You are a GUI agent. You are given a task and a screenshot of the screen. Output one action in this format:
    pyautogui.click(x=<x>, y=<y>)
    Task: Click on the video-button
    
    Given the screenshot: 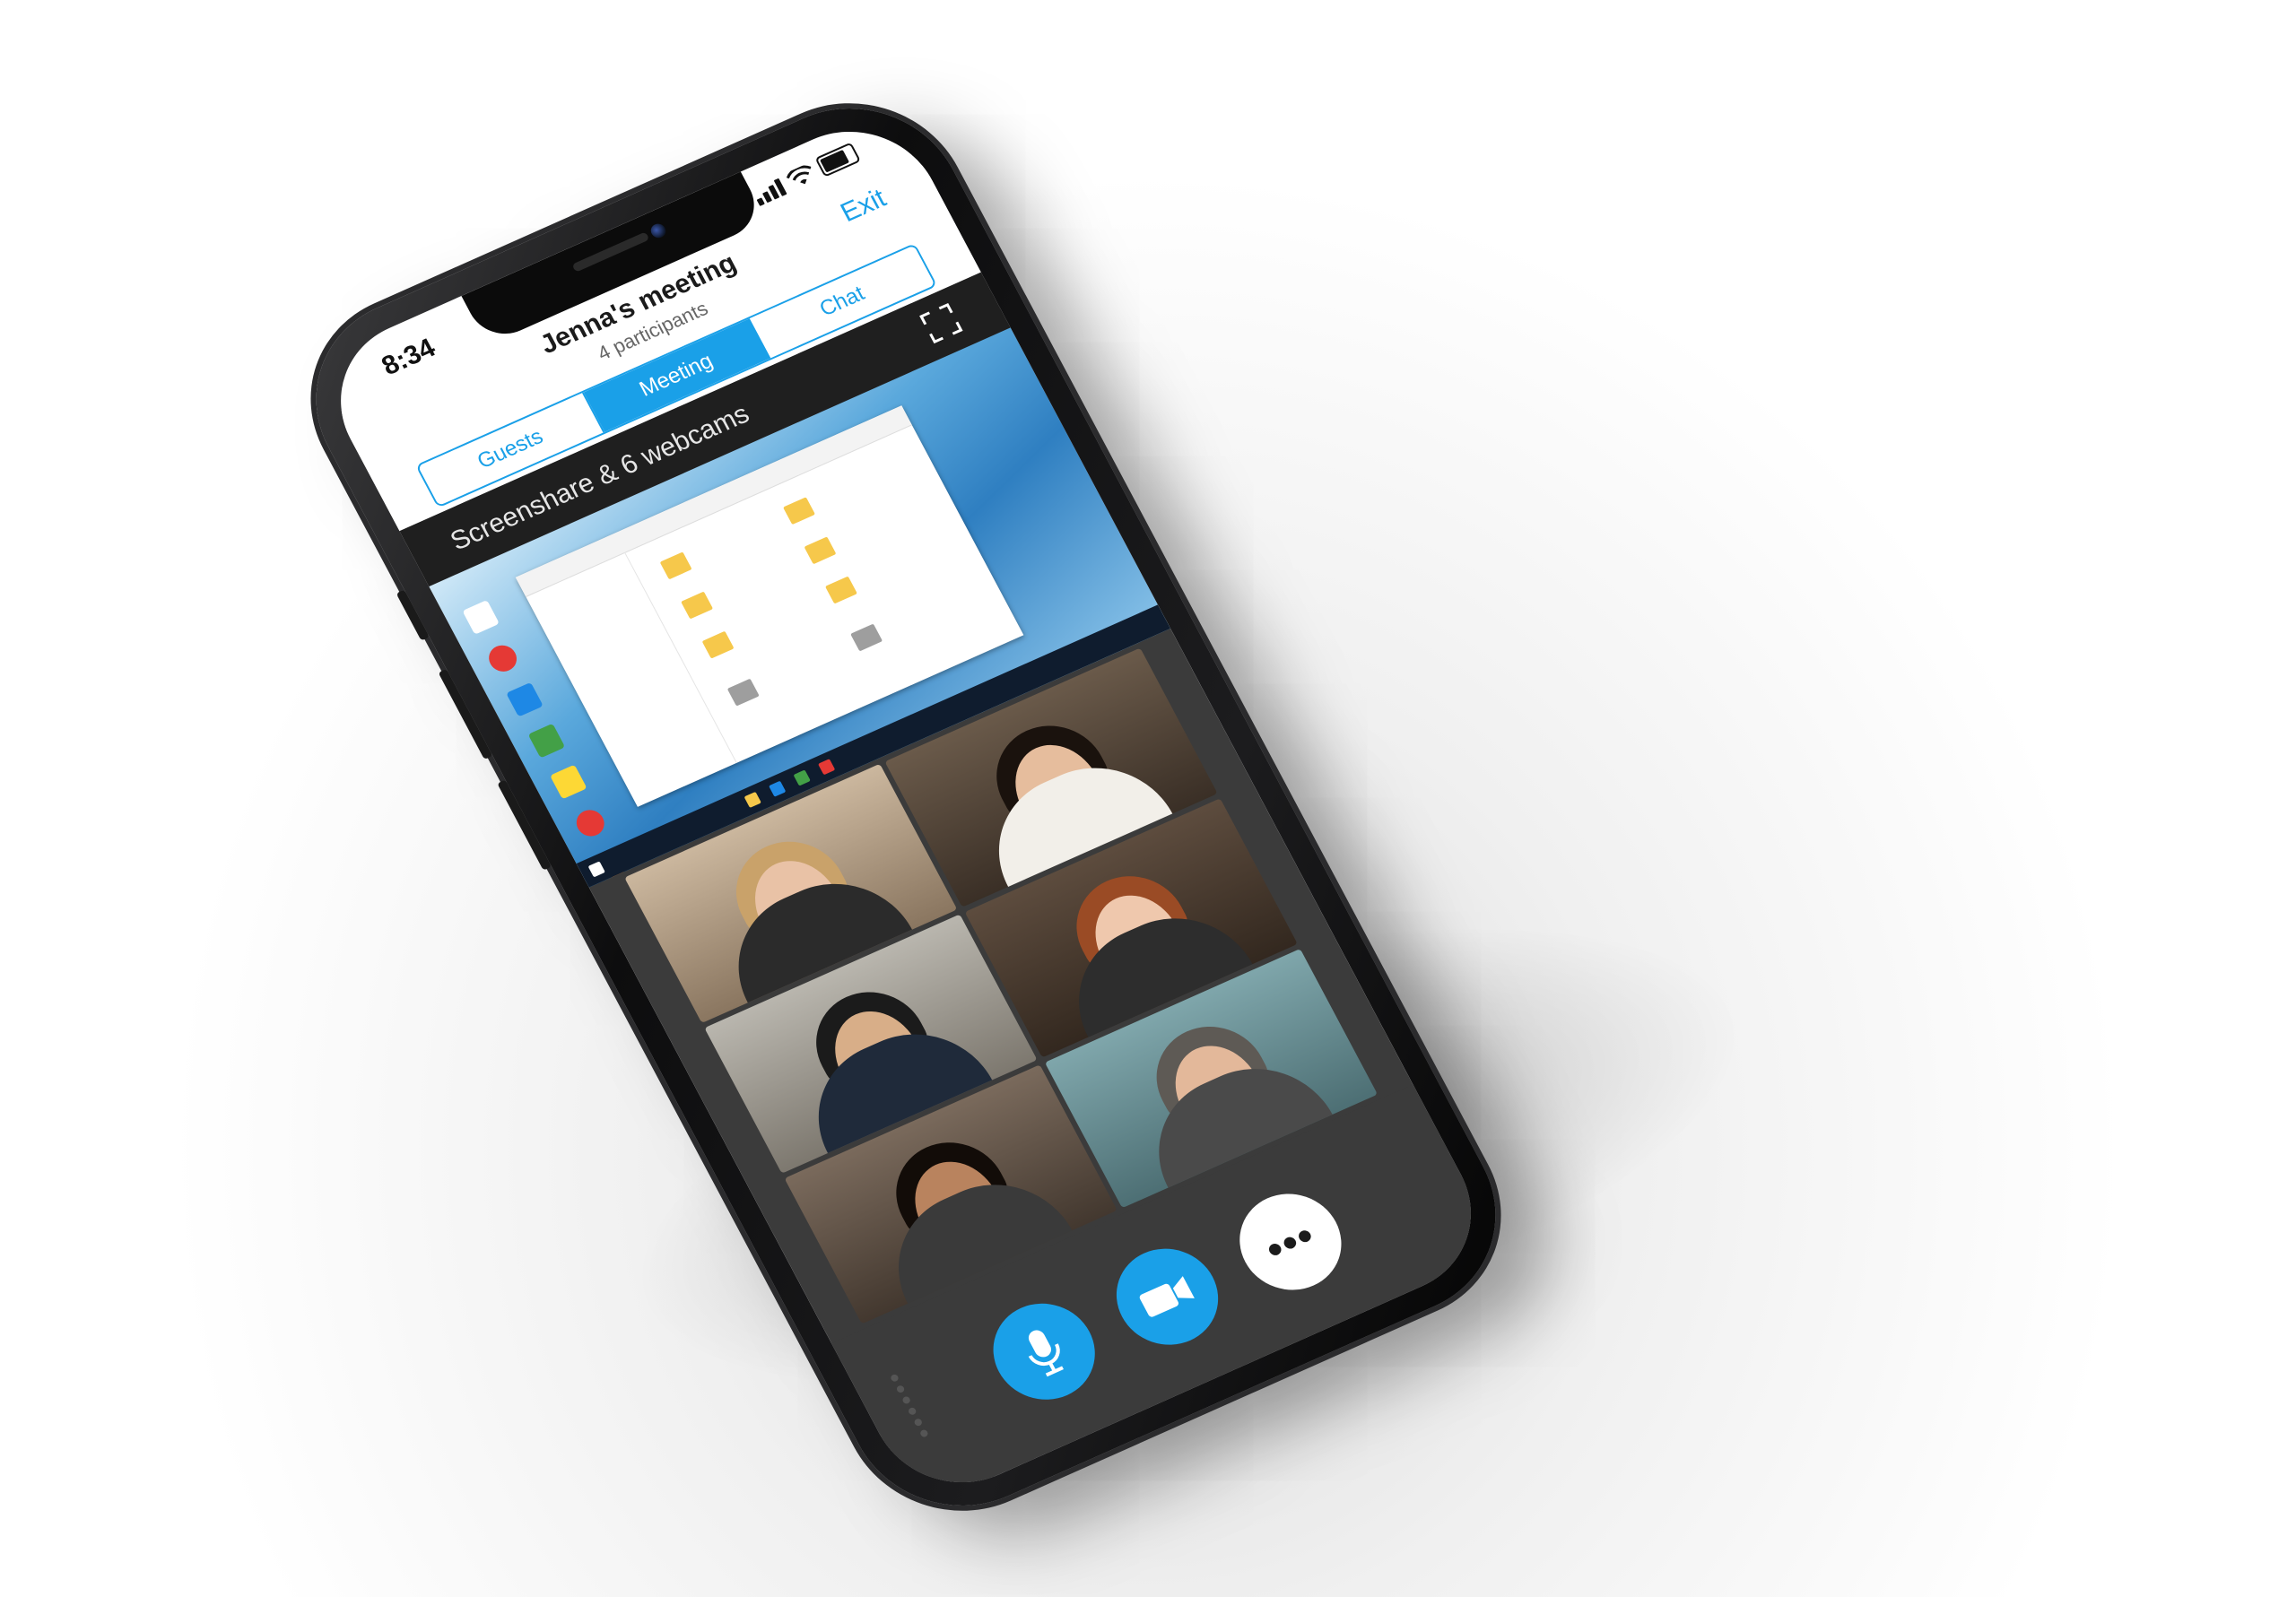 What is the action you would take?
    pyautogui.click(x=1167, y=1297)
    